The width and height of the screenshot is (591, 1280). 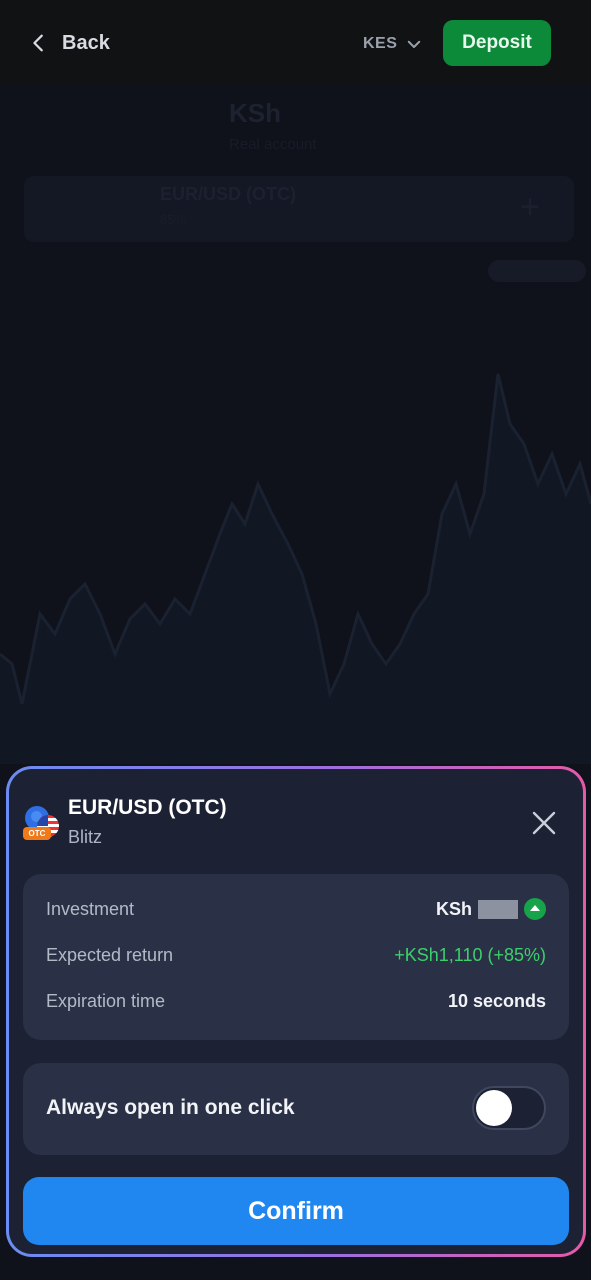 What do you see at coordinates (498, 909) in the screenshot?
I see `masked-amount` at bounding box center [498, 909].